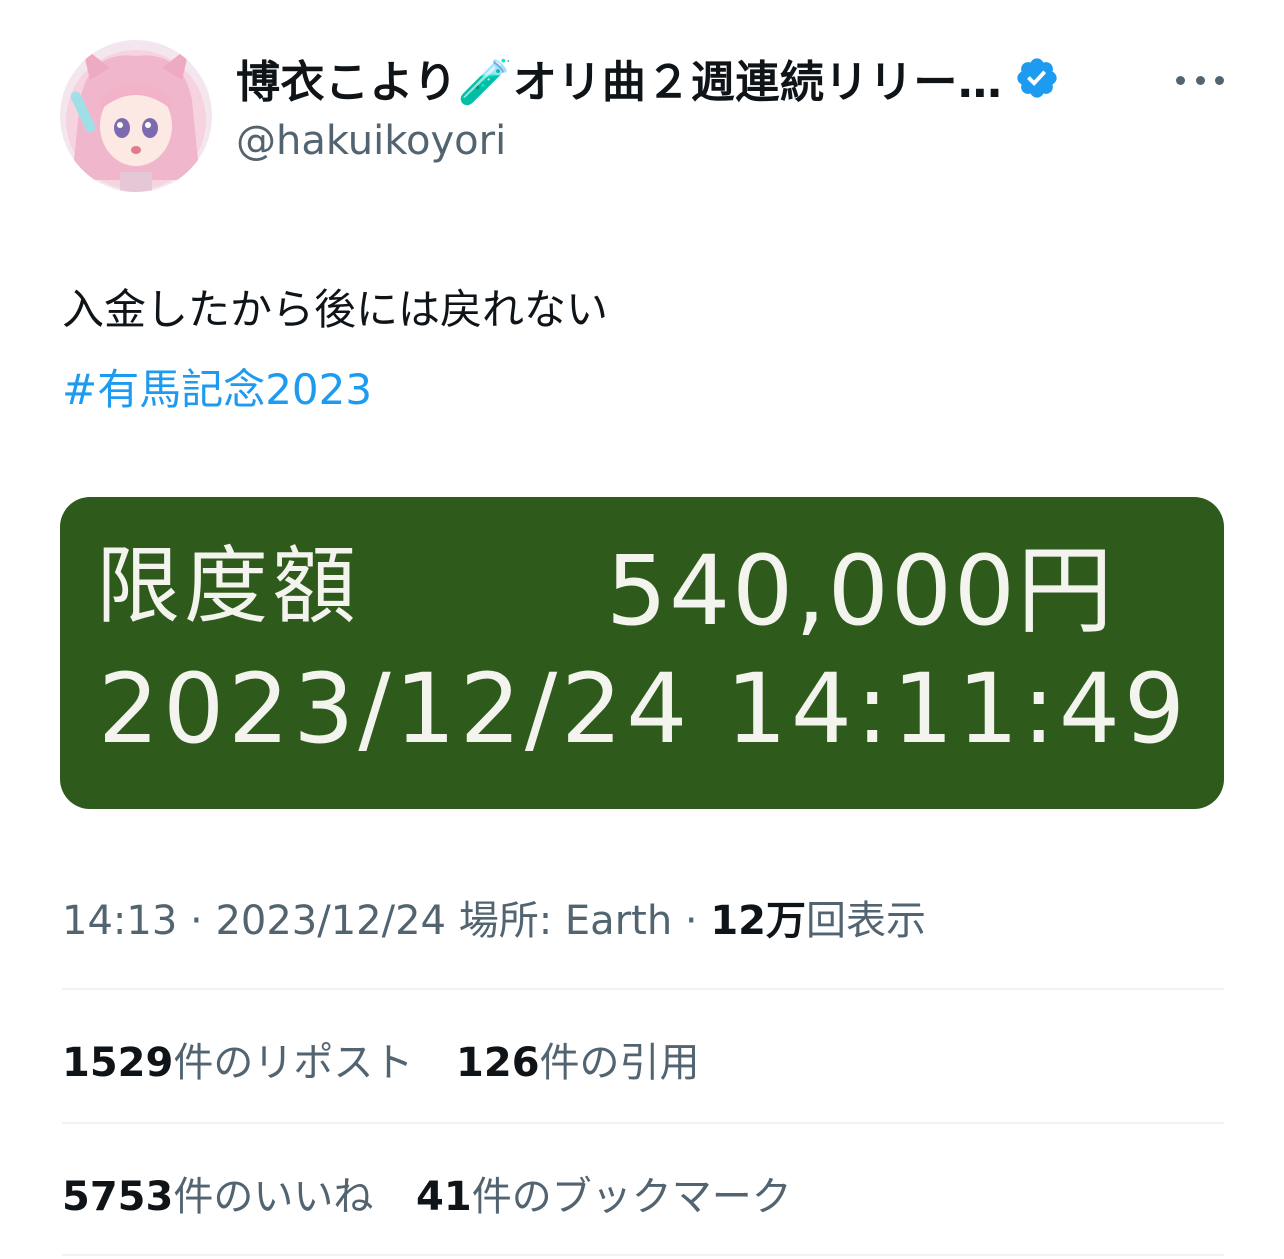  I want to click on views-count: 12万, so click(758, 921).